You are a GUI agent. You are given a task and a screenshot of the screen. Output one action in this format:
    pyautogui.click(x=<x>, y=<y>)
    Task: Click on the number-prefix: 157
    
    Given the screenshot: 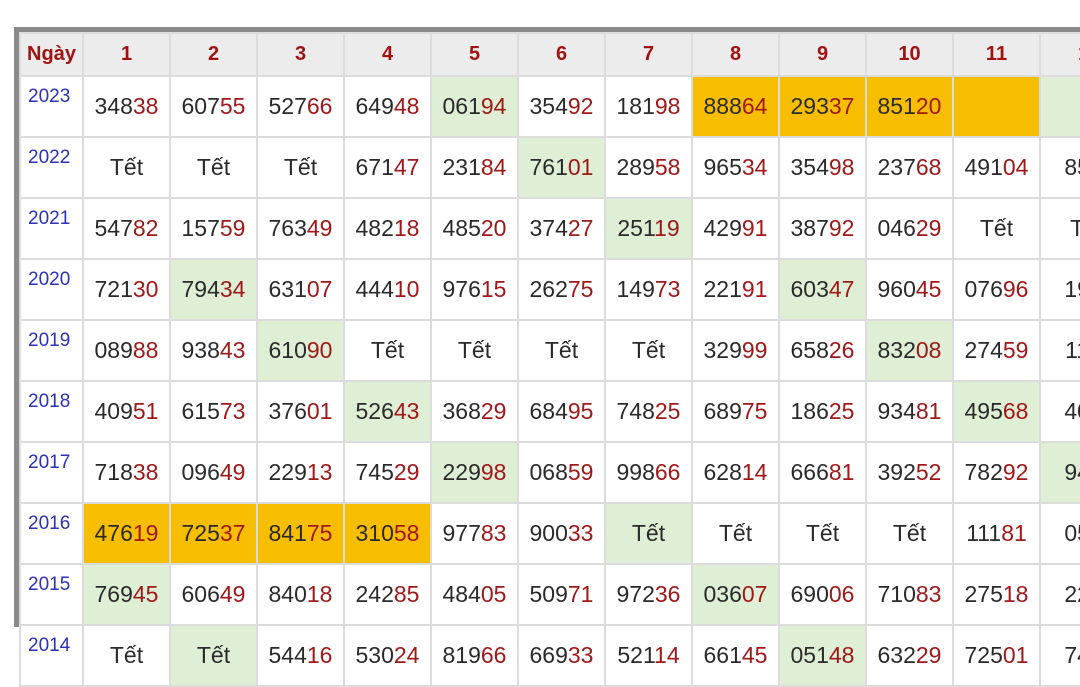 What is the action you would take?
    pyautogui.click(x=200, y=228)
    